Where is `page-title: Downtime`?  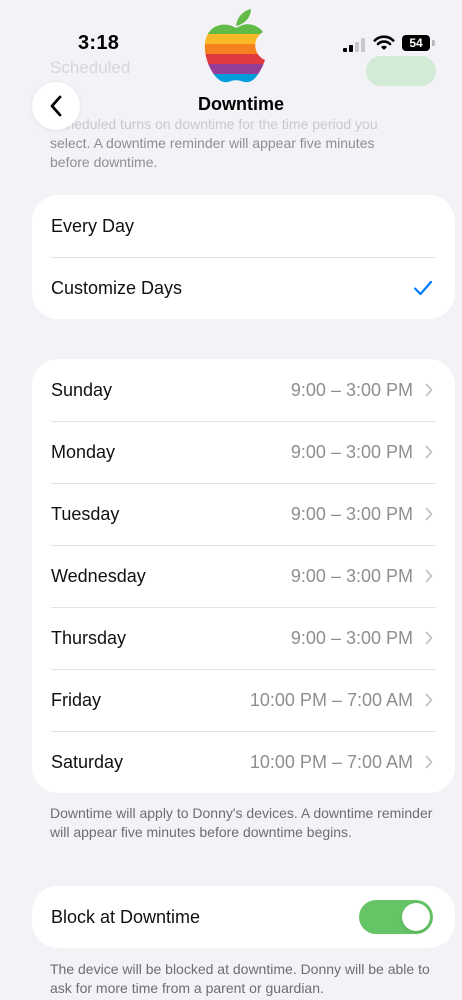 page-title: Downtime is located at coordinates (240, 104).